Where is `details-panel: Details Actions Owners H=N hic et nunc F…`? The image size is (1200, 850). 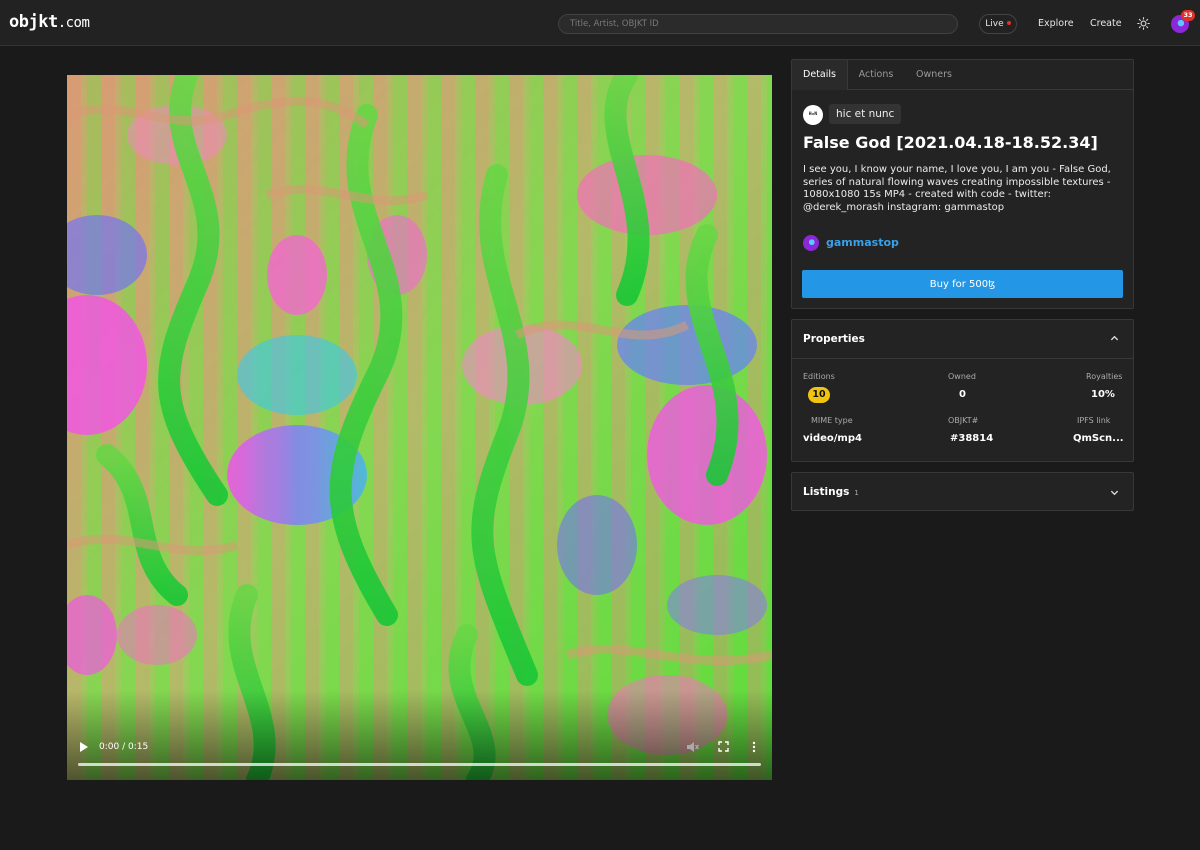
details-panel: Details Actions Owners H=N hic et nunc F… is located at coordinates (962, 184).